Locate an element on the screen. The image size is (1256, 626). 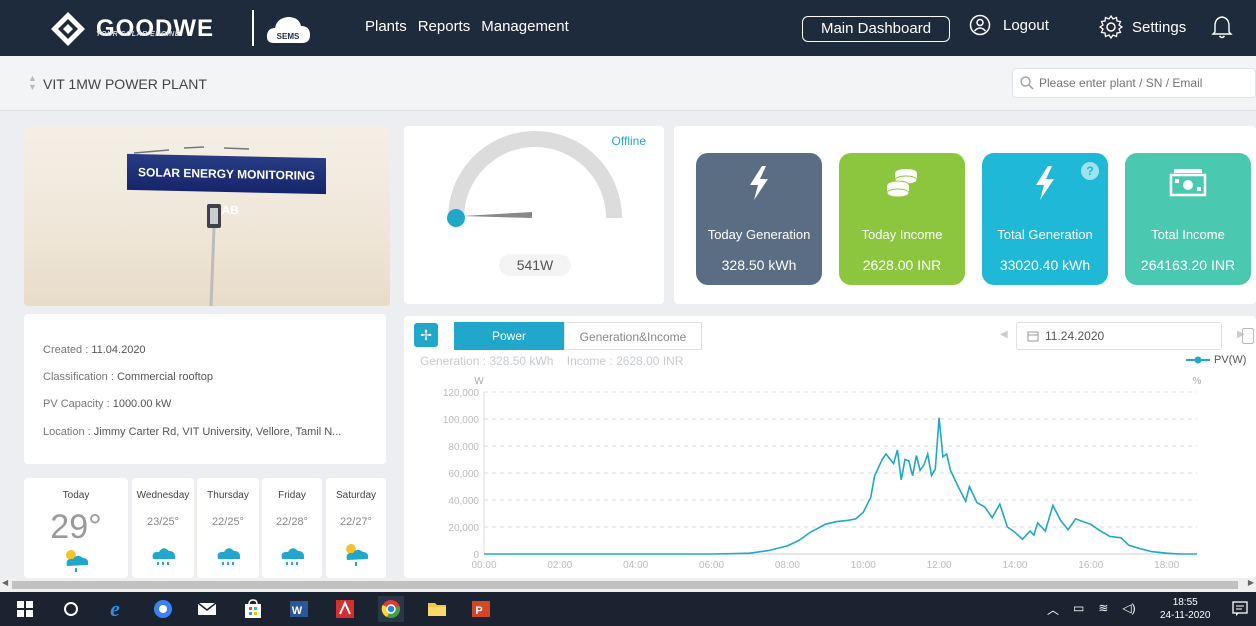
settings-button: Settings is located at coordinates (1142, 27).